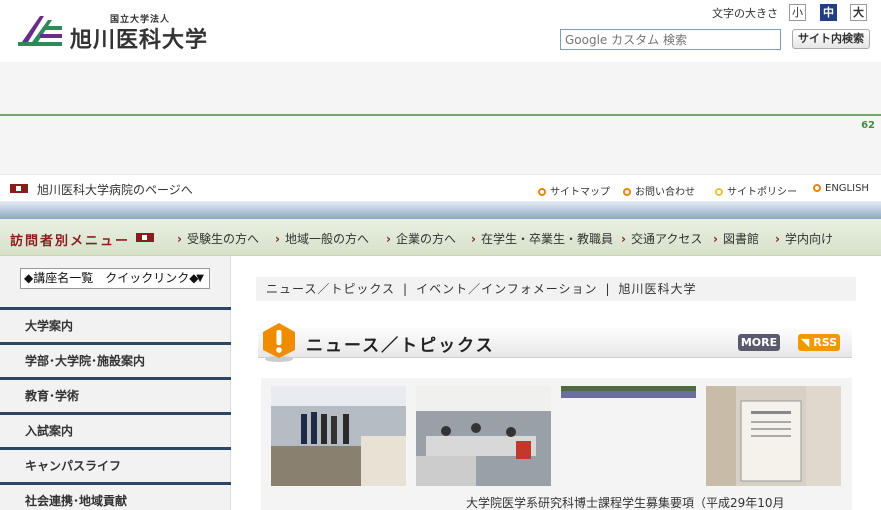 This screenshot has width=881, height=510. What do you see at coordinates (115, 396) in the screenshot?
I see `sidebar-item-education: 教育･学術` at bounding box center [115, 396].